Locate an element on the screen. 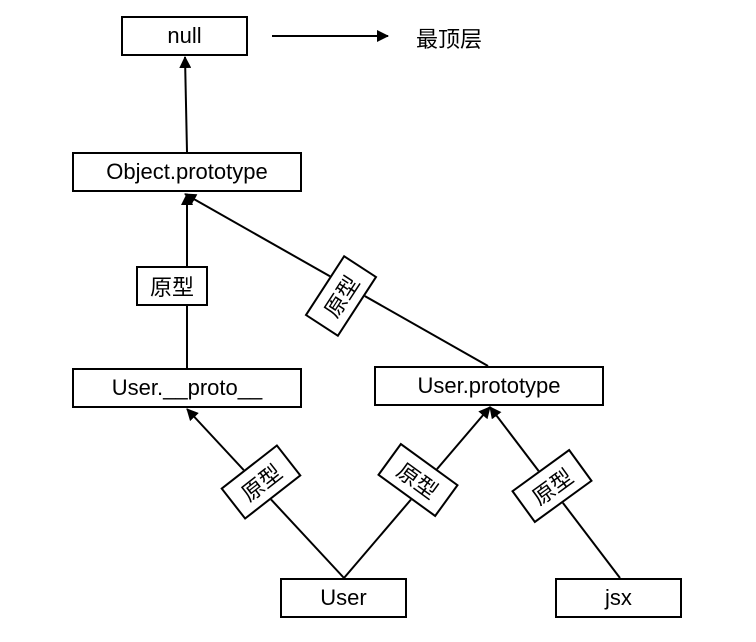 This screenshot has height=642, width=756. node-user-proto: User.__proto__ is located at coordinates (187, 388).